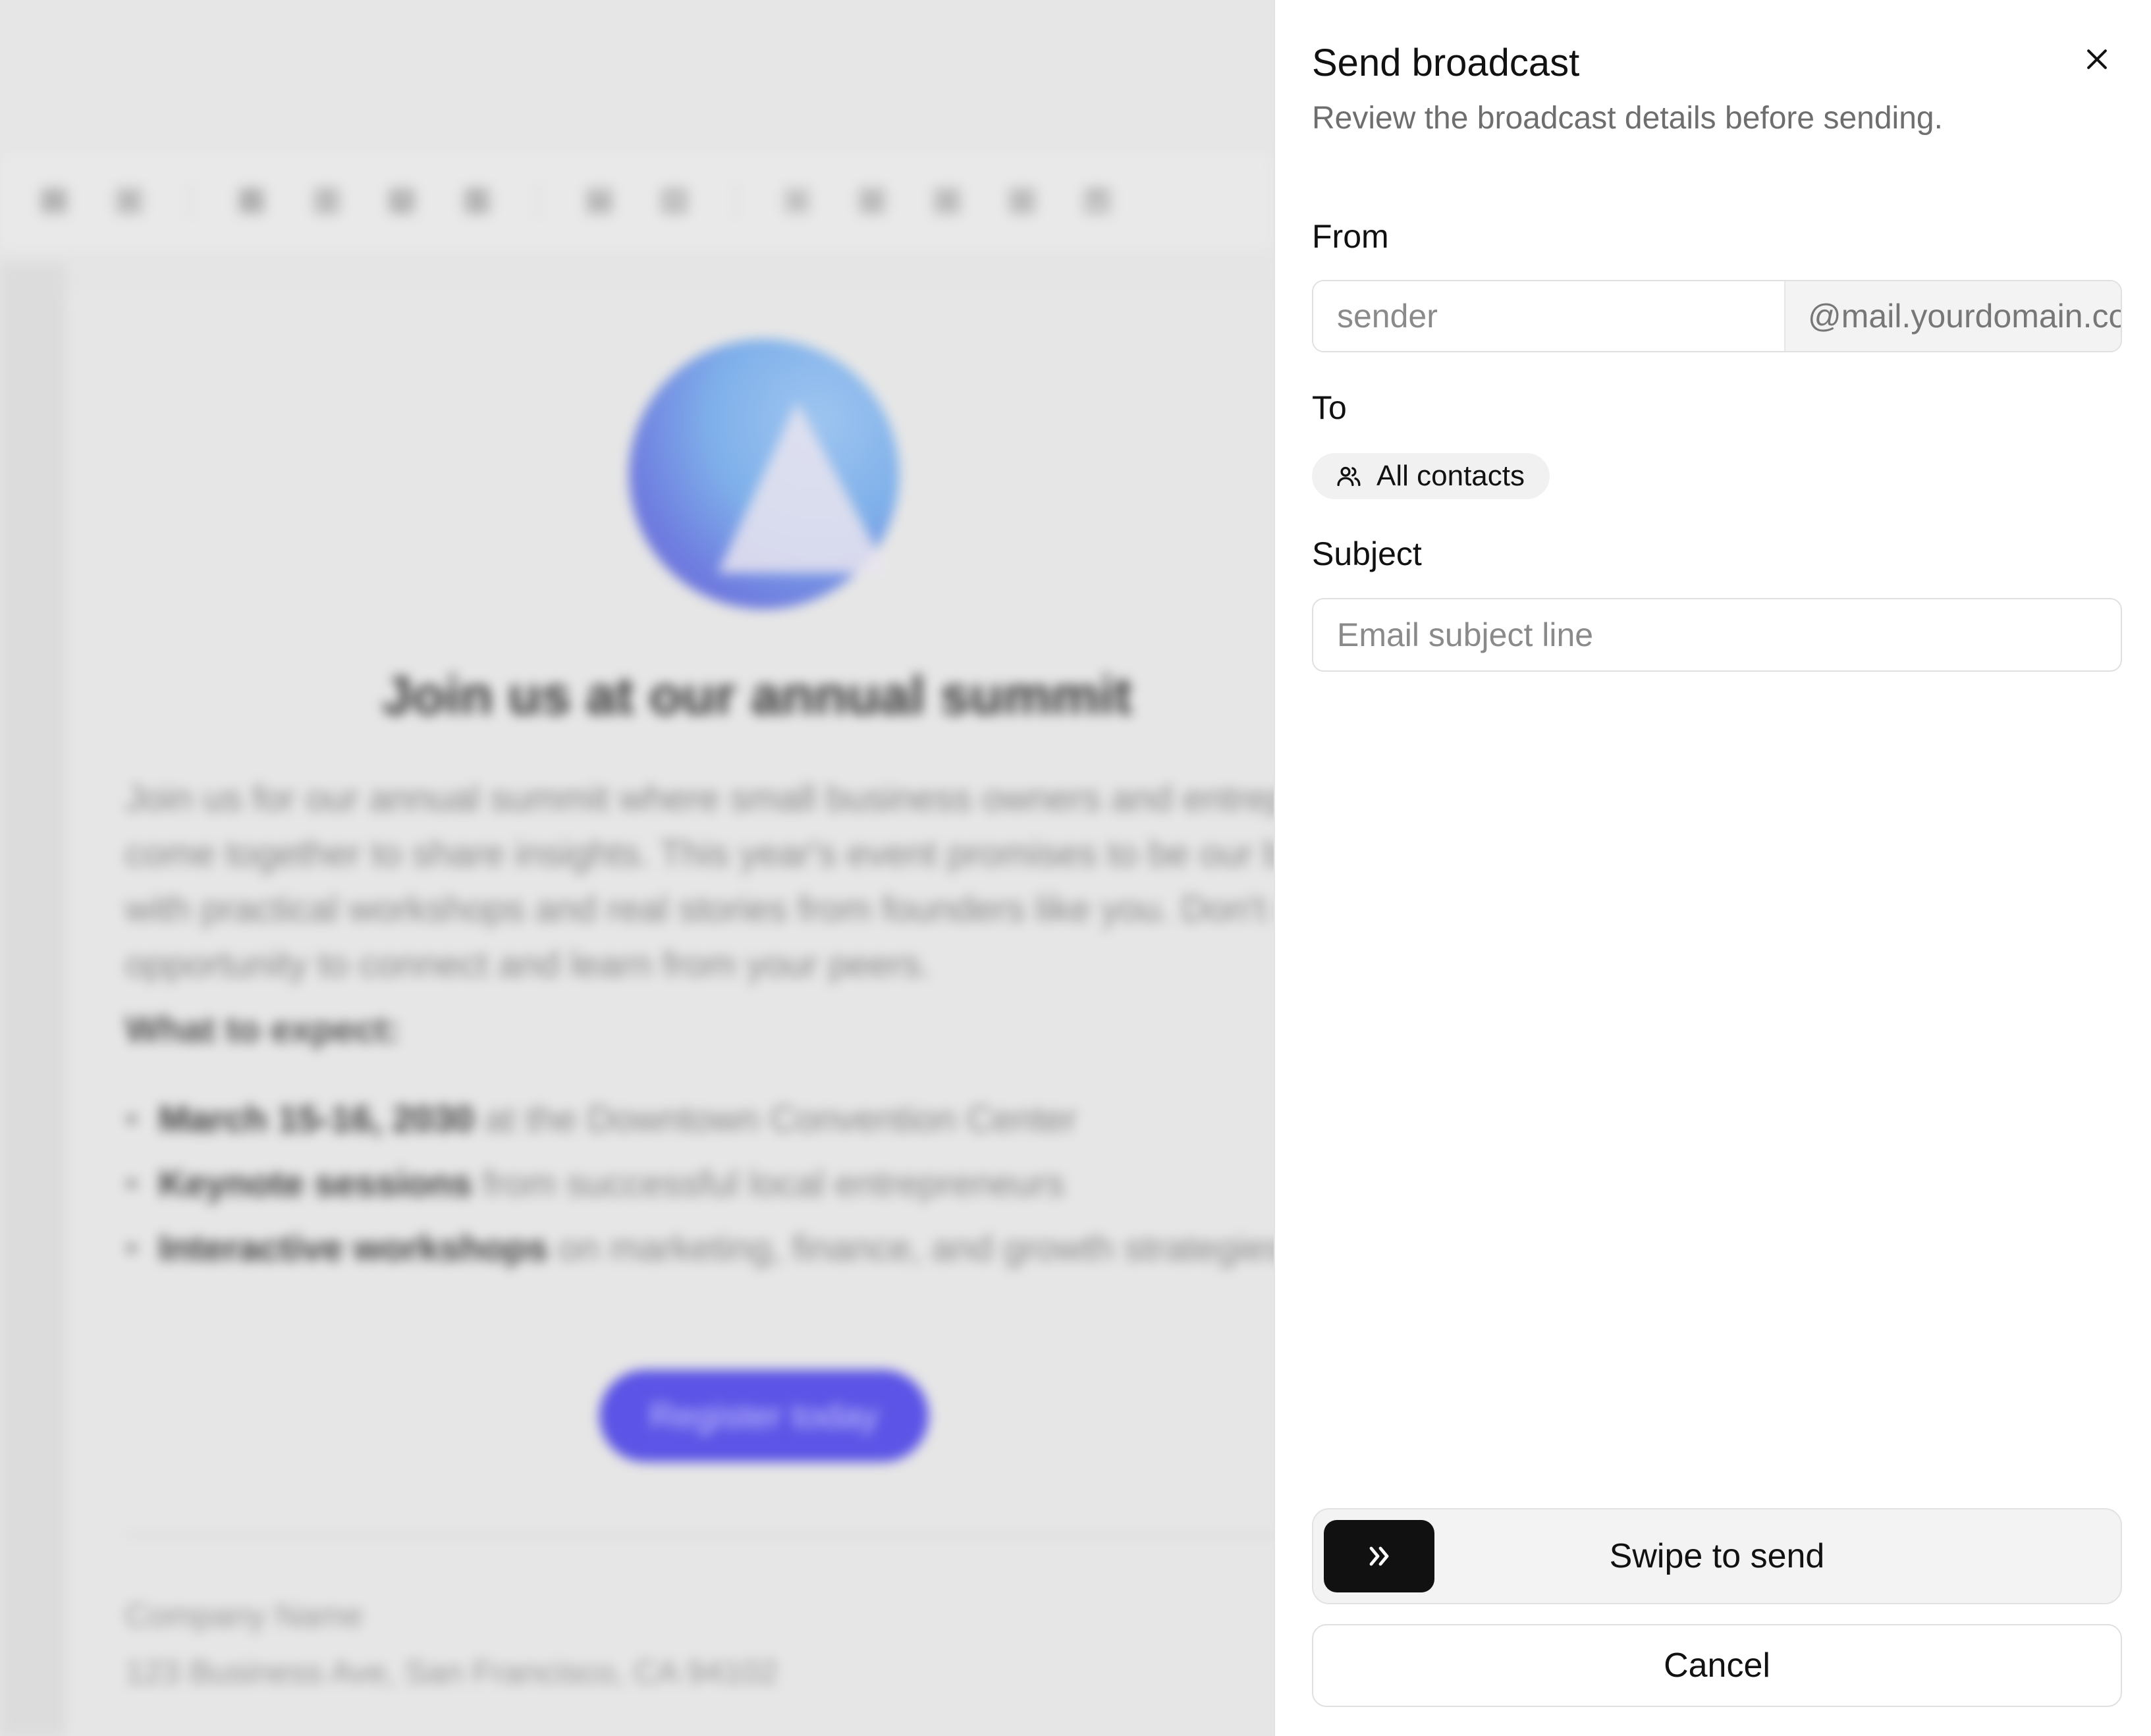  I want to click on editor-toolbar: H + B I U S ∞ □ ≡ ≡ ≡ ≡ “, so click(637, 201).